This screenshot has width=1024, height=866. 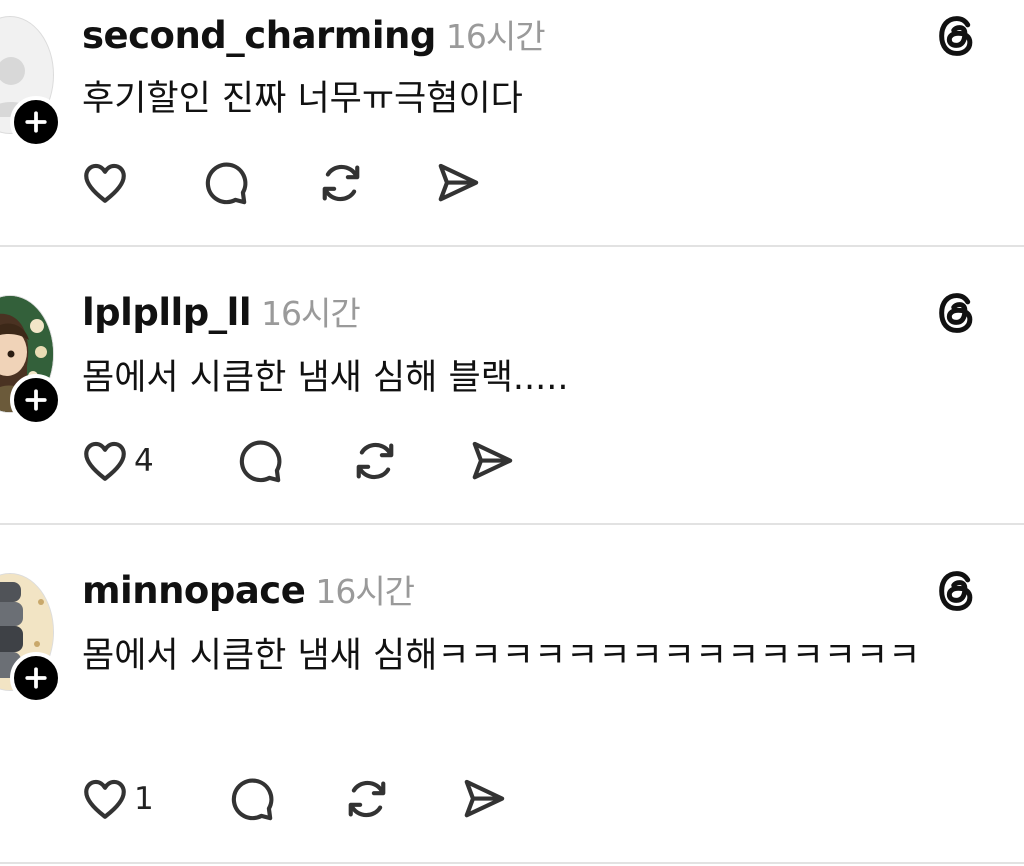 I want to click on like-button: 1, so click(x=153, y=799).